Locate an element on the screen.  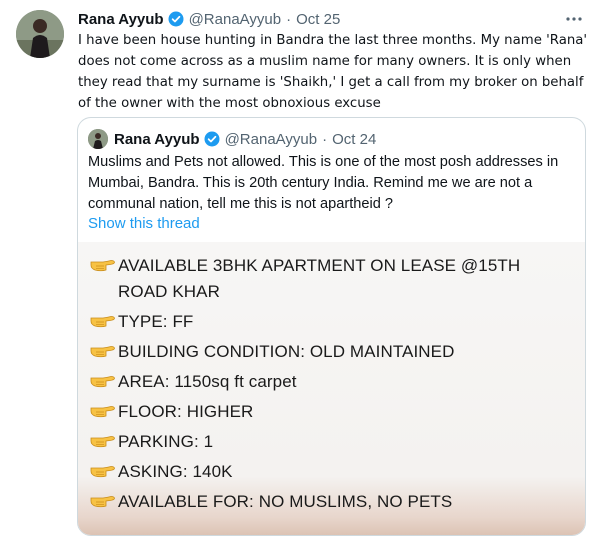
quoted-author-handle: @RanaAyyub is located at coordinates (271, 139).